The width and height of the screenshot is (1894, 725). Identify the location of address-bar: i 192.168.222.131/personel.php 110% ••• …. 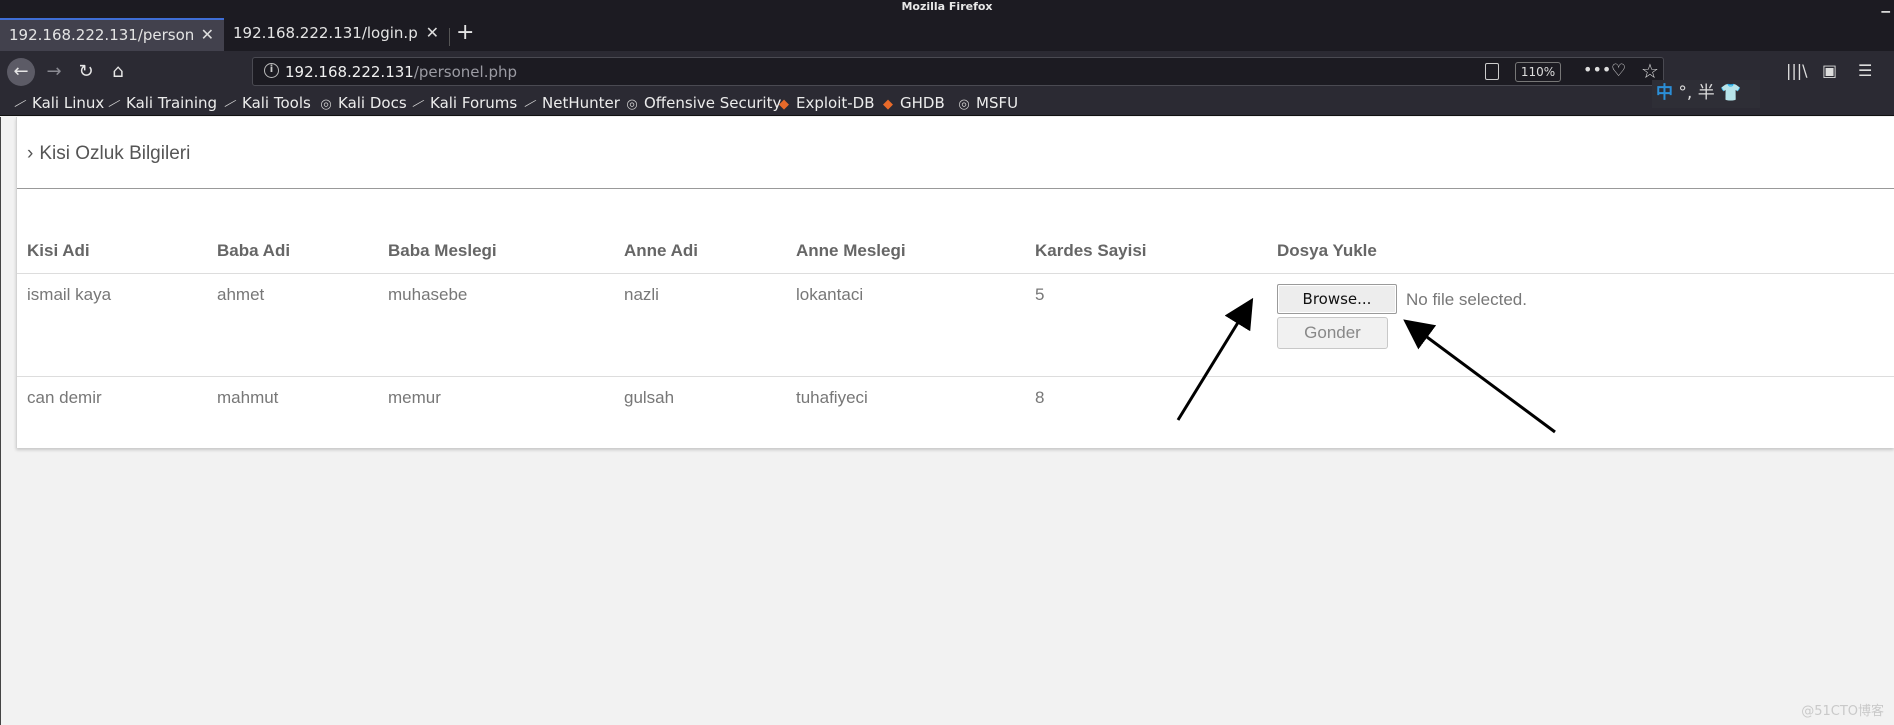
(958, 71).